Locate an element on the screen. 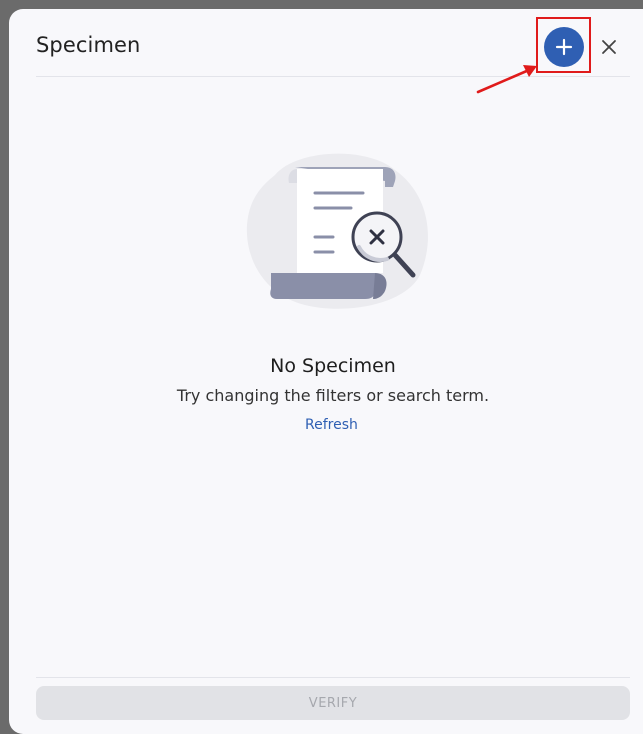 The image size is (643, 734). plus-icon is located at coordinates (564, 47).